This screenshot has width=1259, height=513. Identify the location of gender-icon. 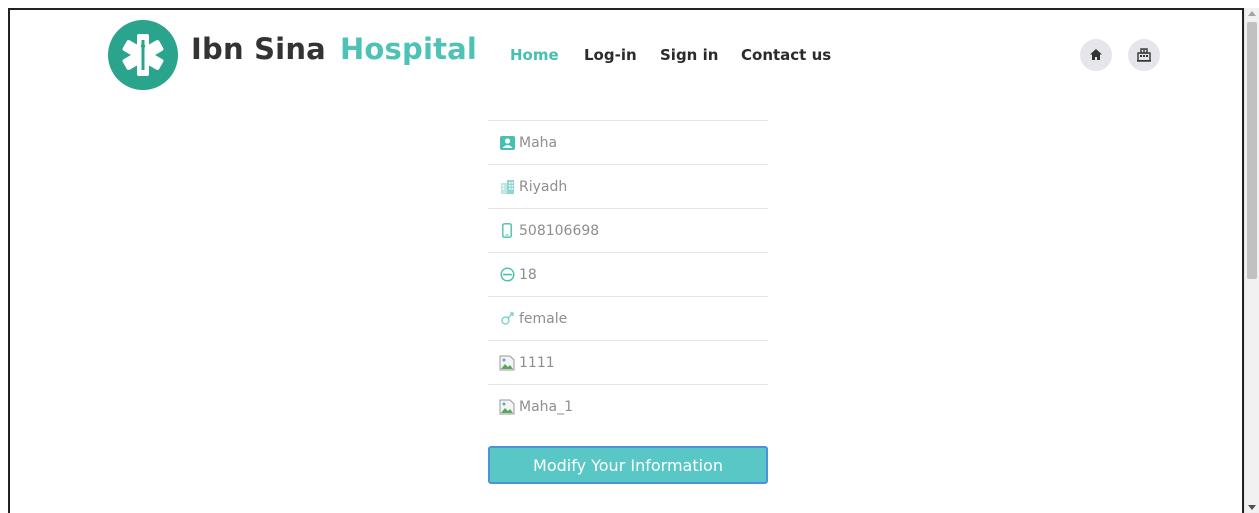
(507, 319).